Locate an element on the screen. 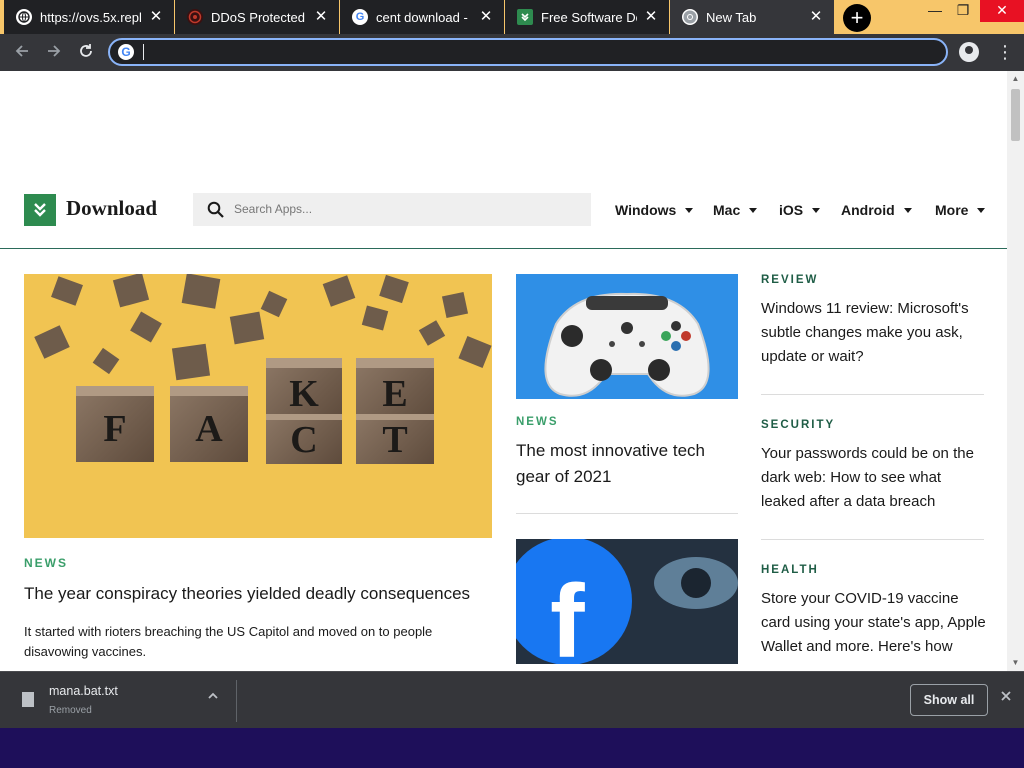 This screenshot has width=1024, height=768. facebook-image-art: f is located at coordinates (627, 601).